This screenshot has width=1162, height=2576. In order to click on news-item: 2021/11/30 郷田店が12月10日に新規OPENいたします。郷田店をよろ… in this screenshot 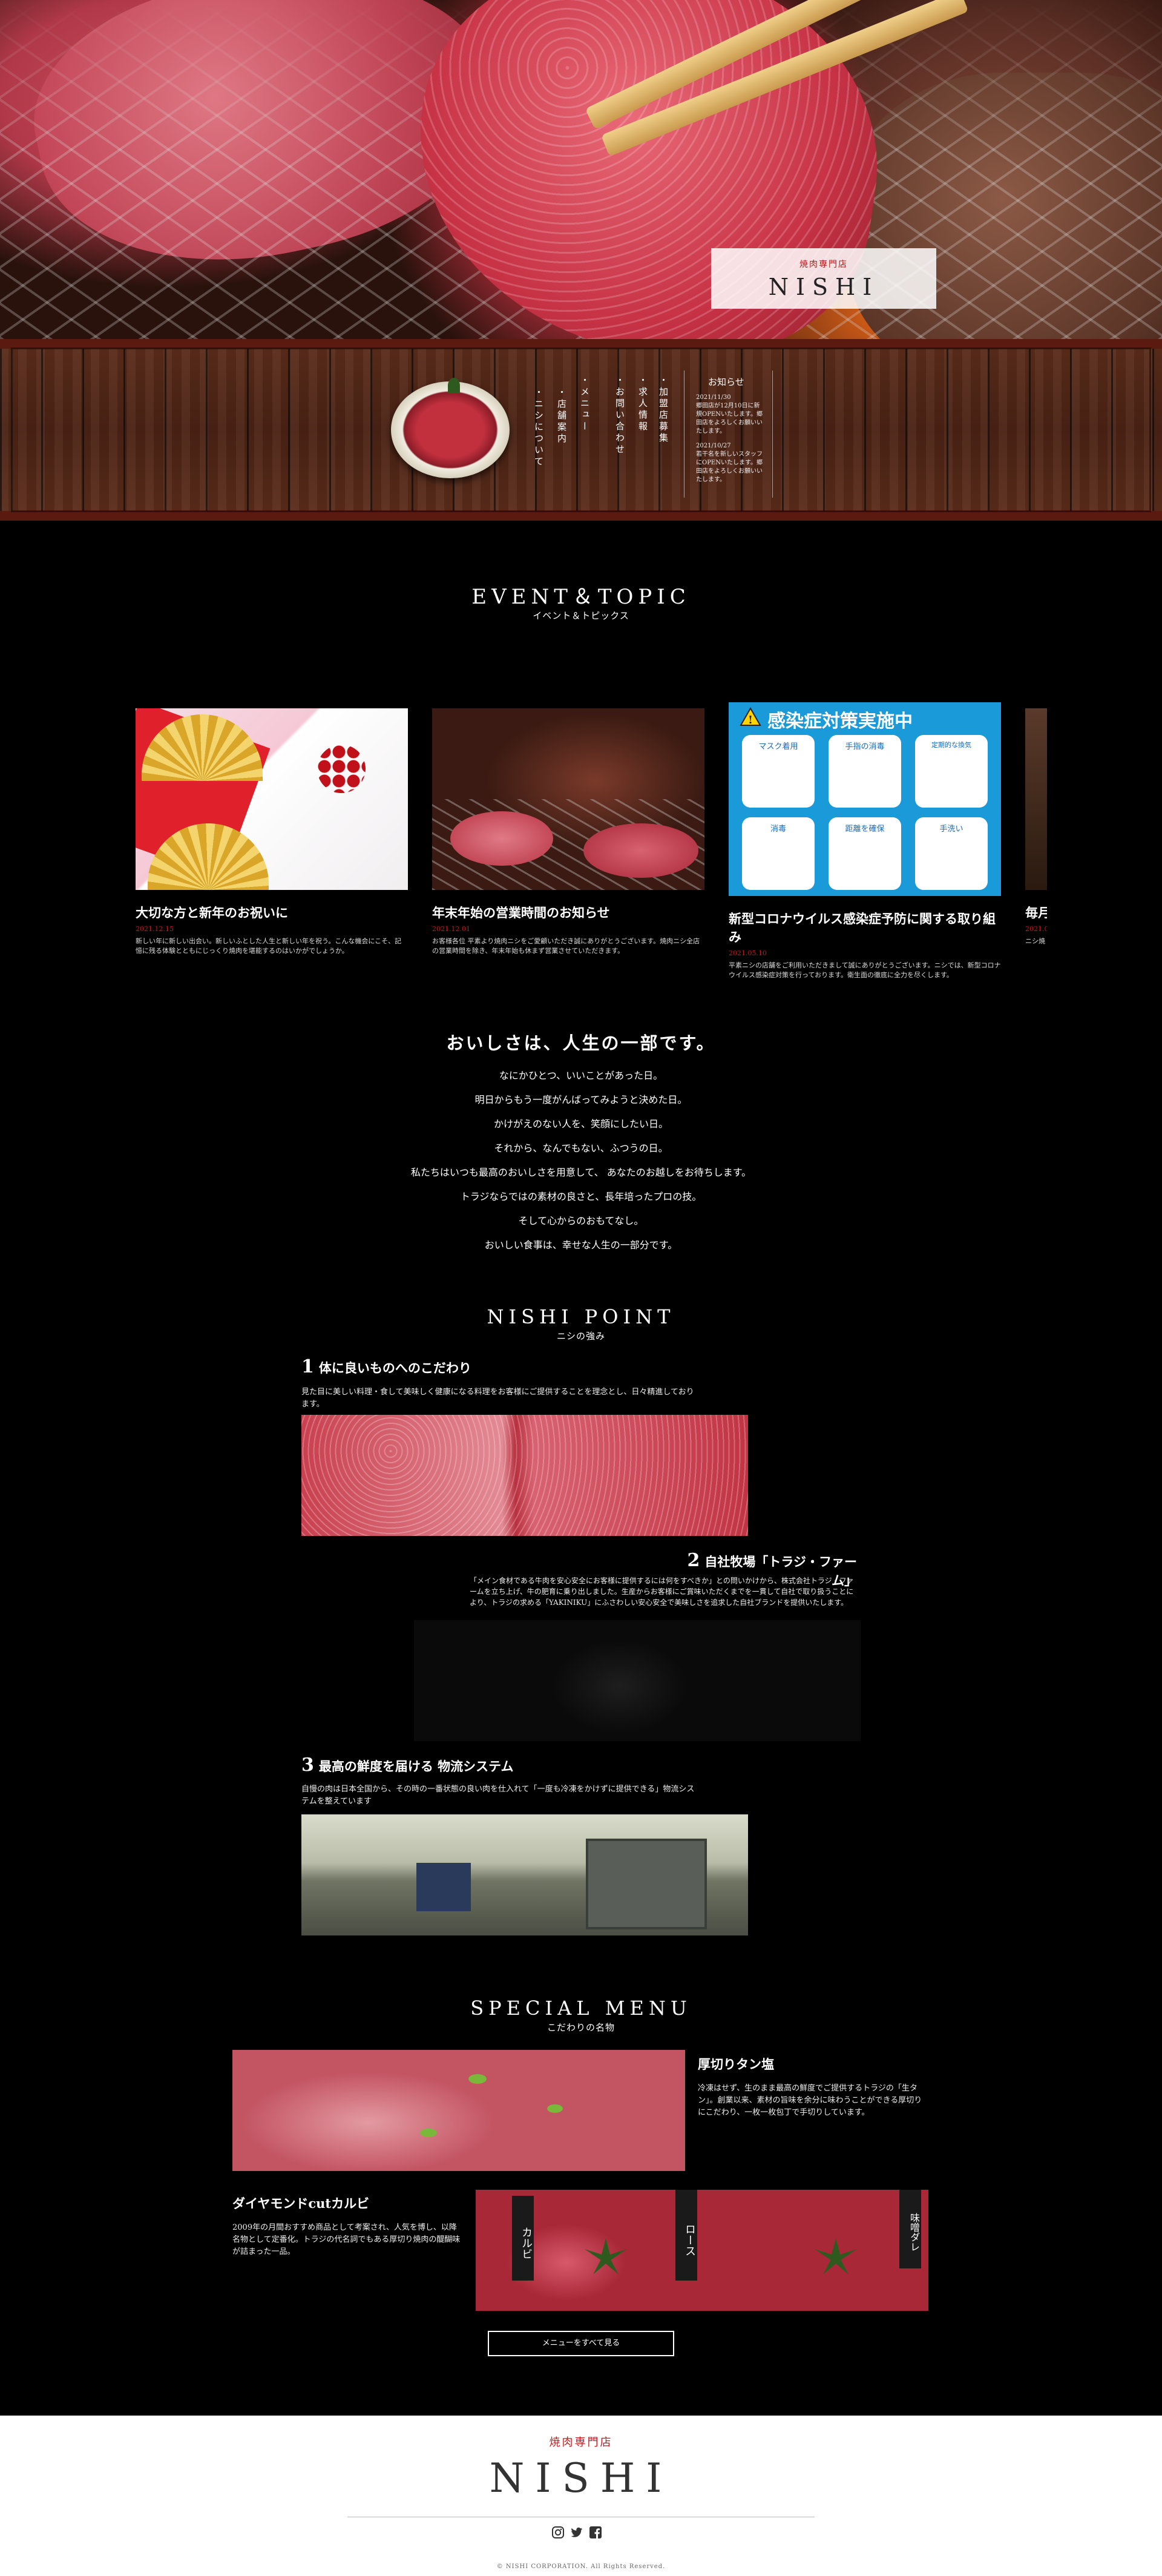, I will do `click(731, 415)`.